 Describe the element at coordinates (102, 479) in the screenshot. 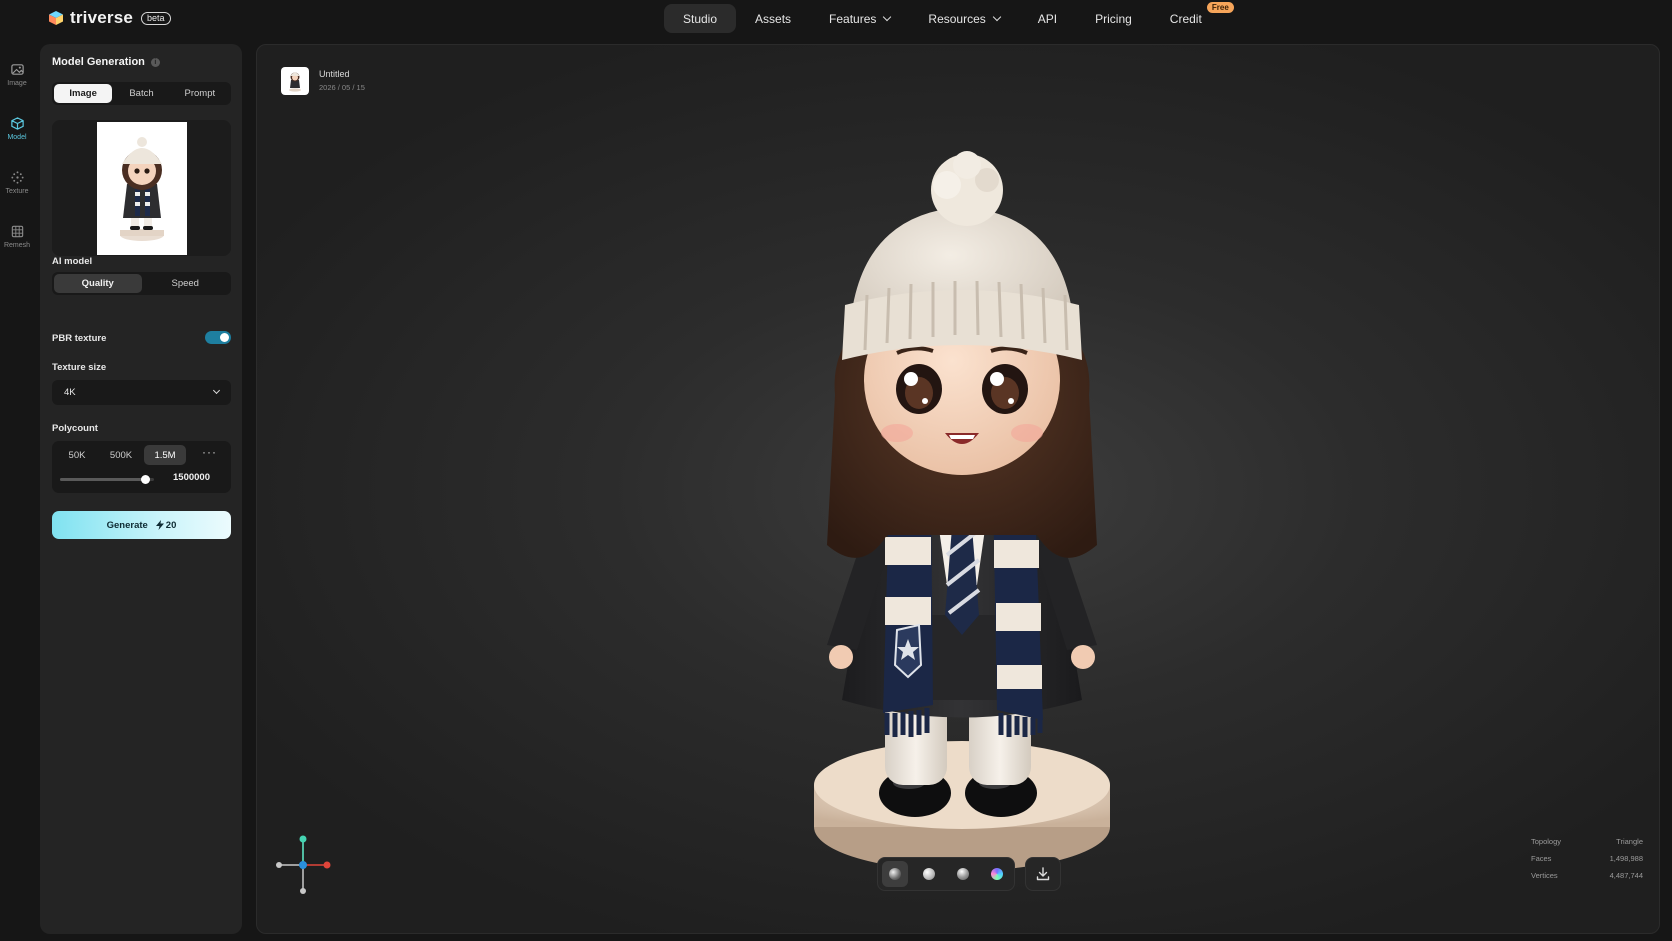

I see `polycount-slider-fill` at that location.